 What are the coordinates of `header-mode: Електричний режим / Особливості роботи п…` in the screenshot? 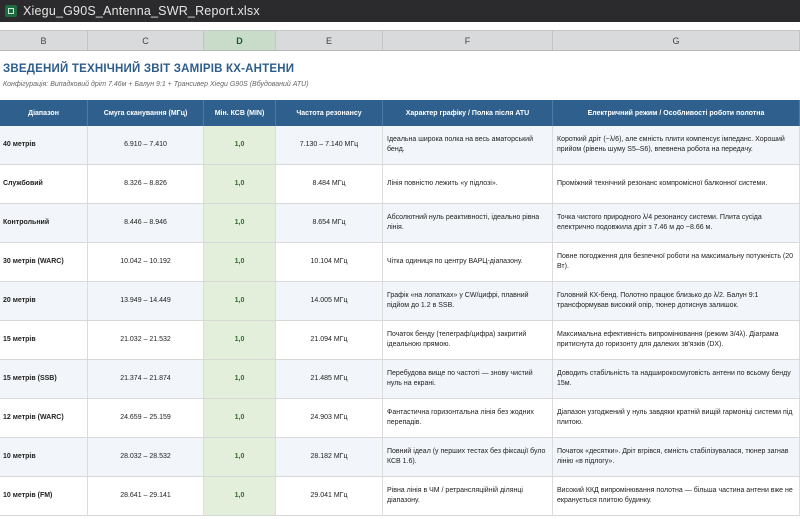 It's located at (676, 113).